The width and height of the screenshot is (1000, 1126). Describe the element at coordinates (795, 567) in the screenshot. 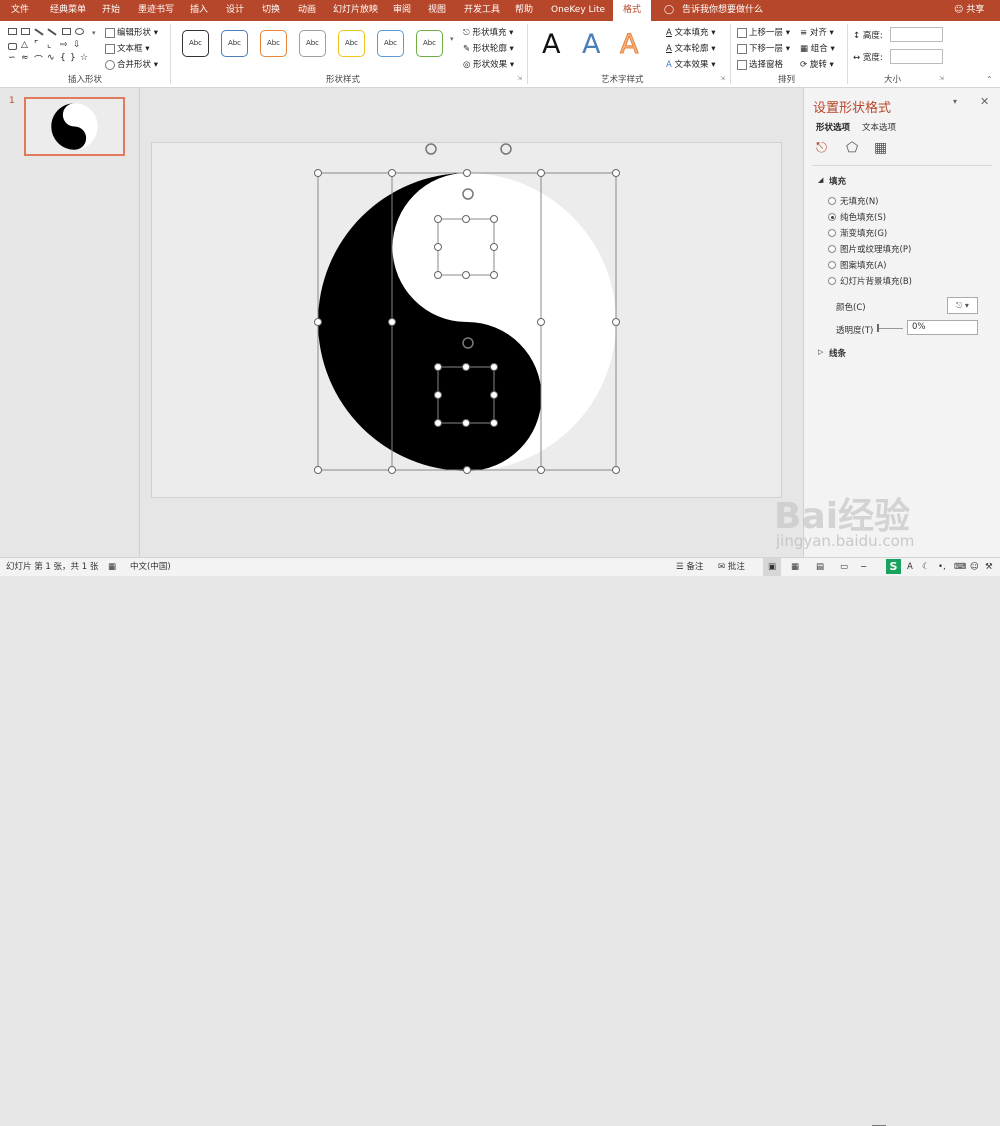

I see `slide-sorter-icon: ▦` at that location.